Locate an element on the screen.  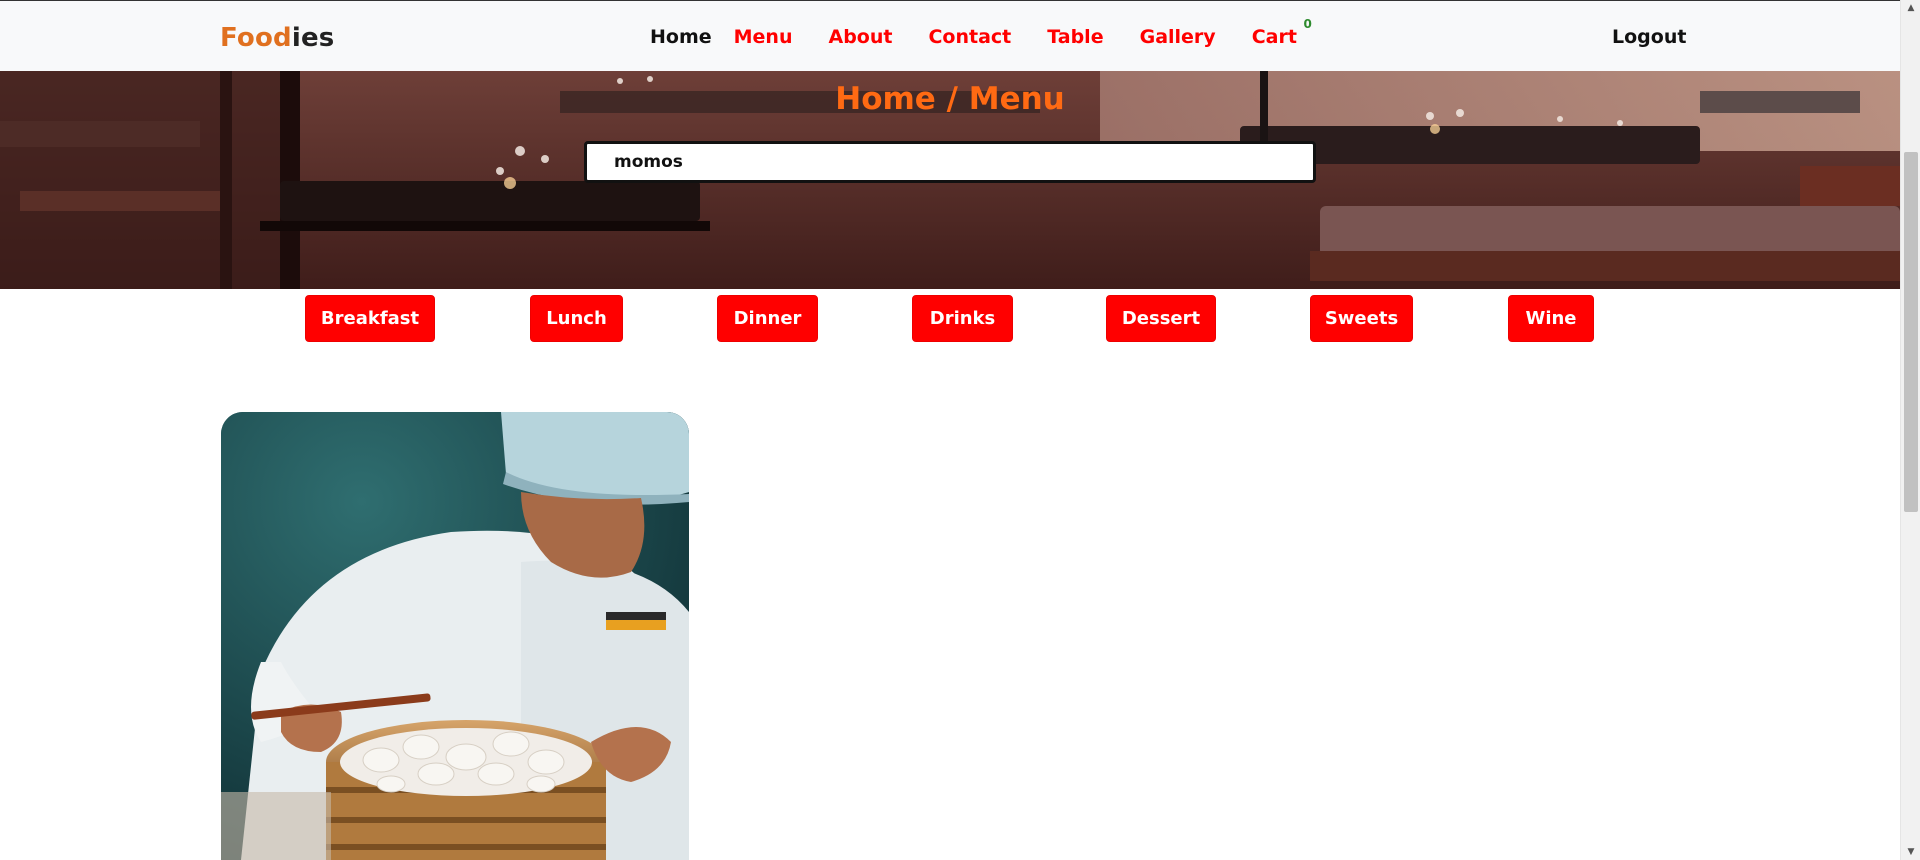
nav-cart-label: Cart is located at coordinates (1274, 37).